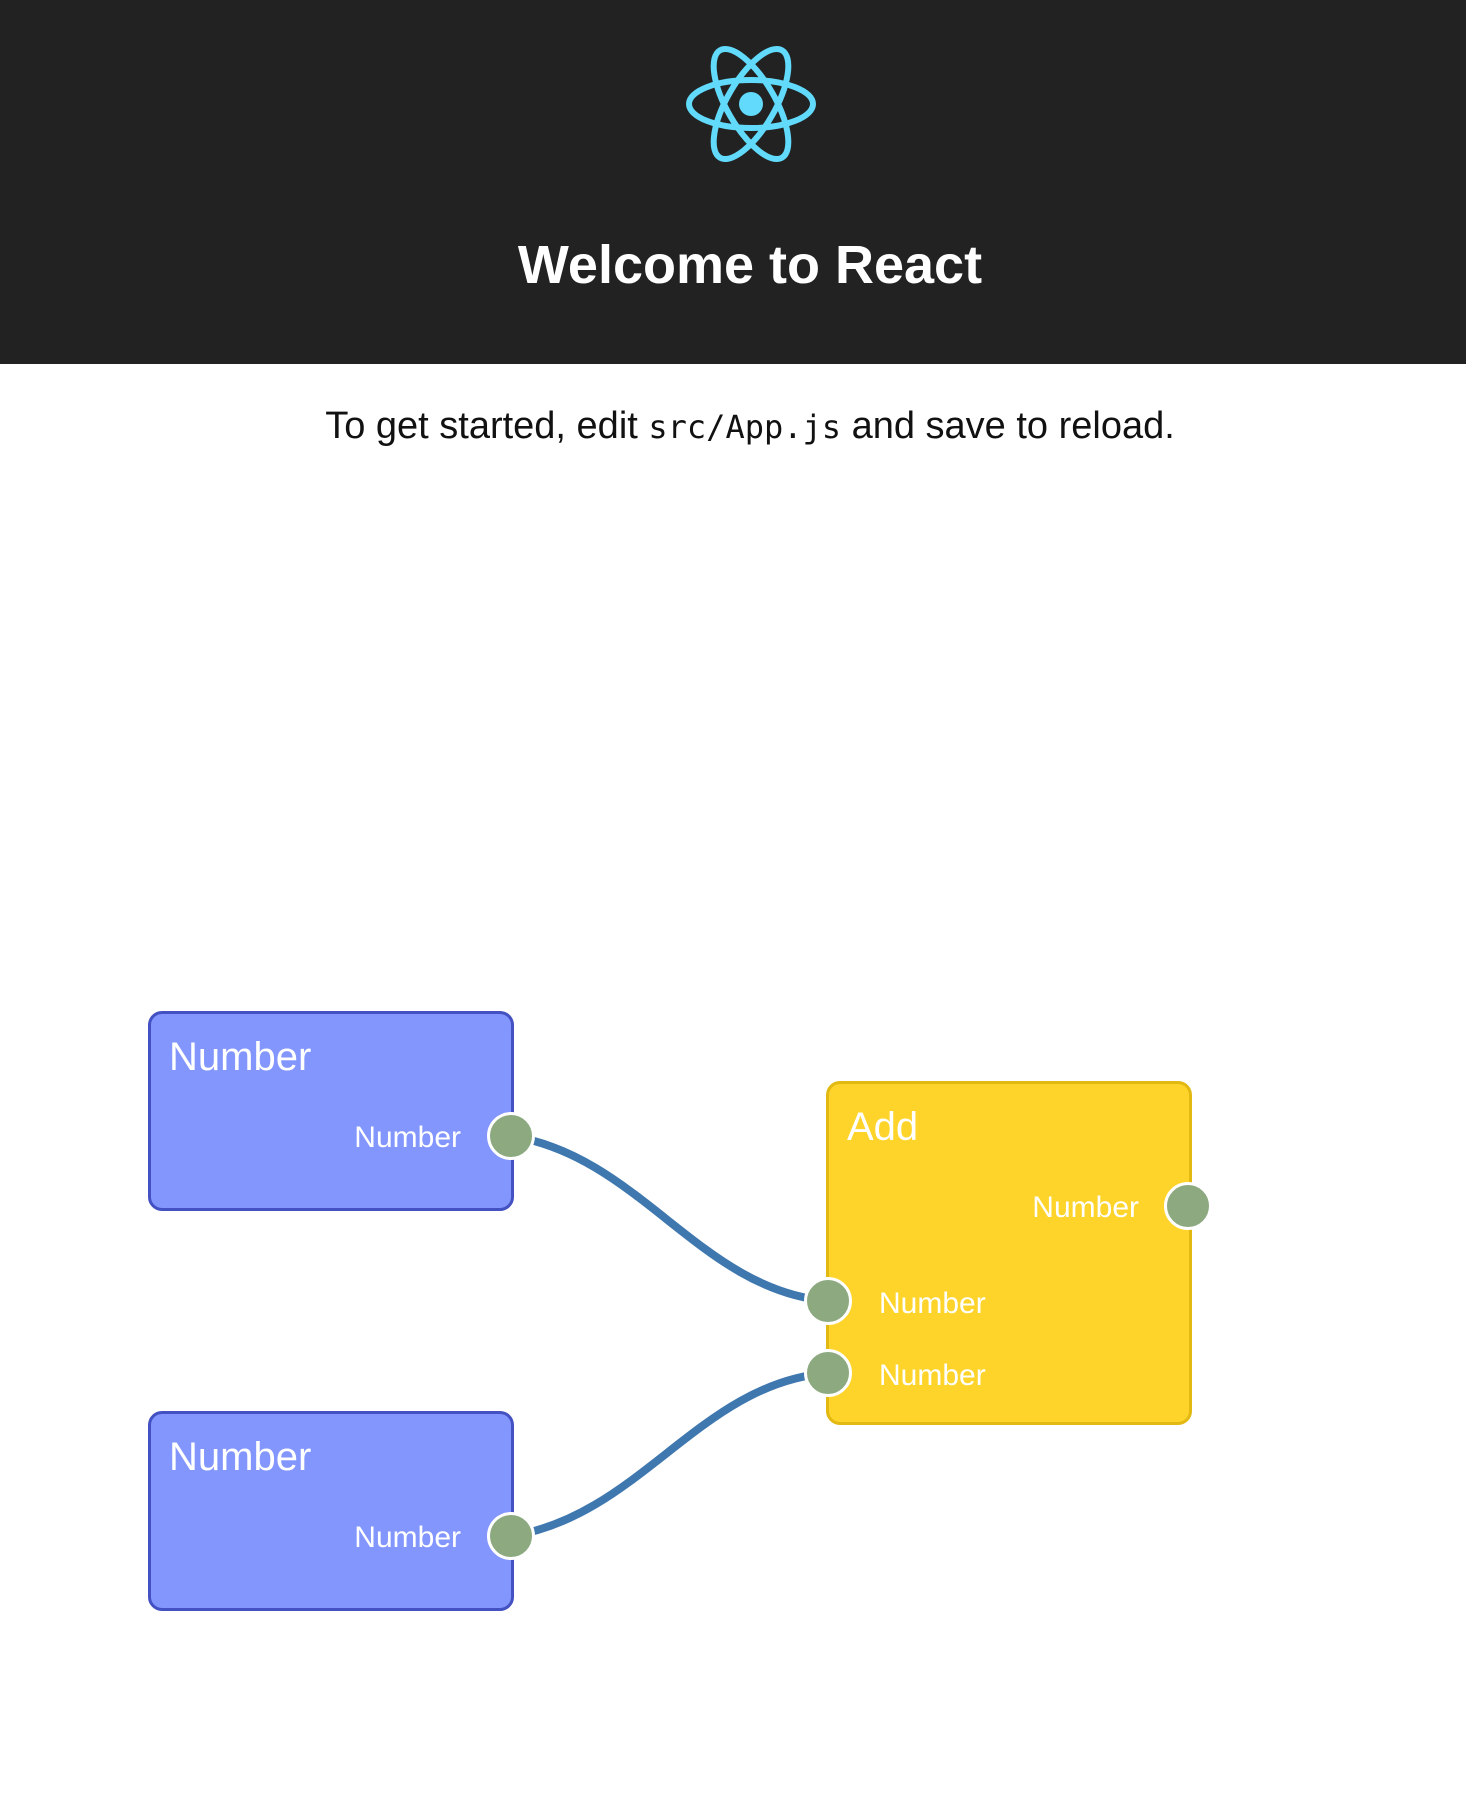 This screenshot has width=1466, height=1816. I want to click on input-port-label-2: Number, so click(932, 1375).